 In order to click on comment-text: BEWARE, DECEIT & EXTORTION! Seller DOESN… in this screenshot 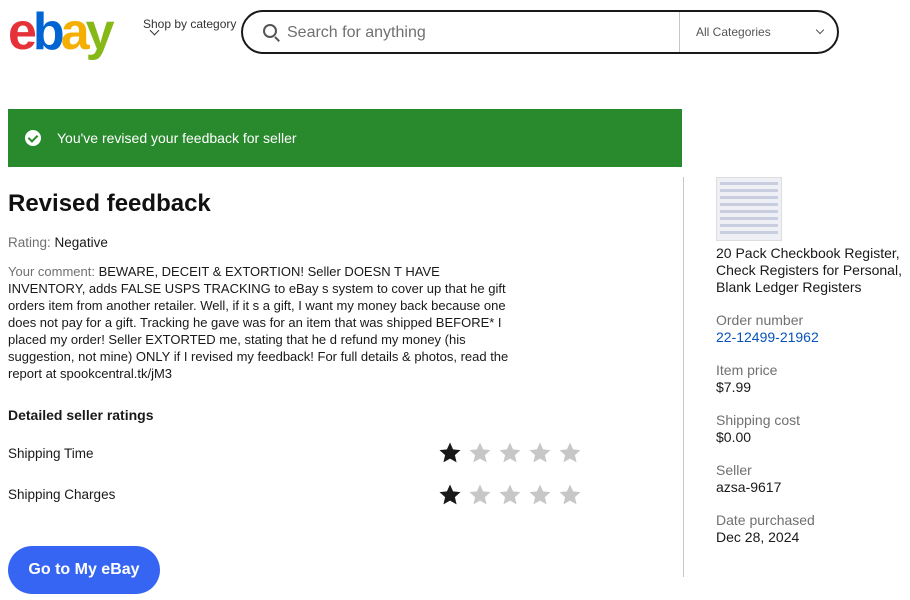, I will do `click(258, 322)`.